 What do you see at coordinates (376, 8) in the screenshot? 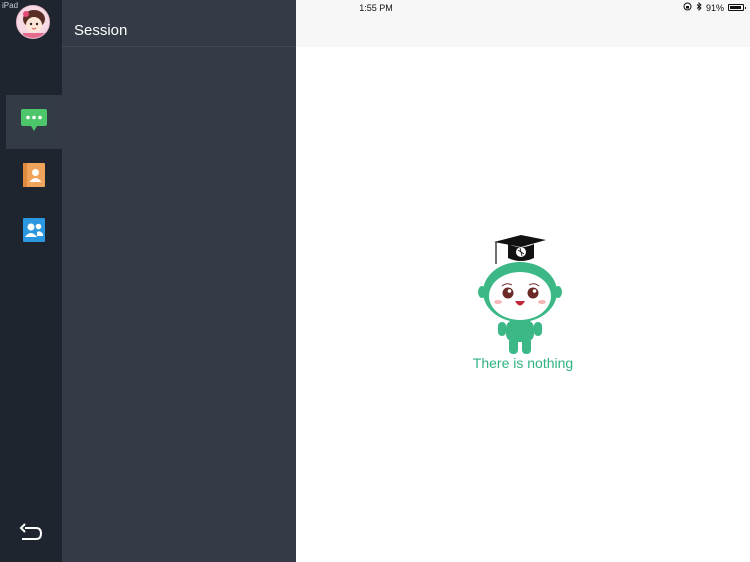
I see `status-time: 1:55 PM` at bounding box center [376, 8].